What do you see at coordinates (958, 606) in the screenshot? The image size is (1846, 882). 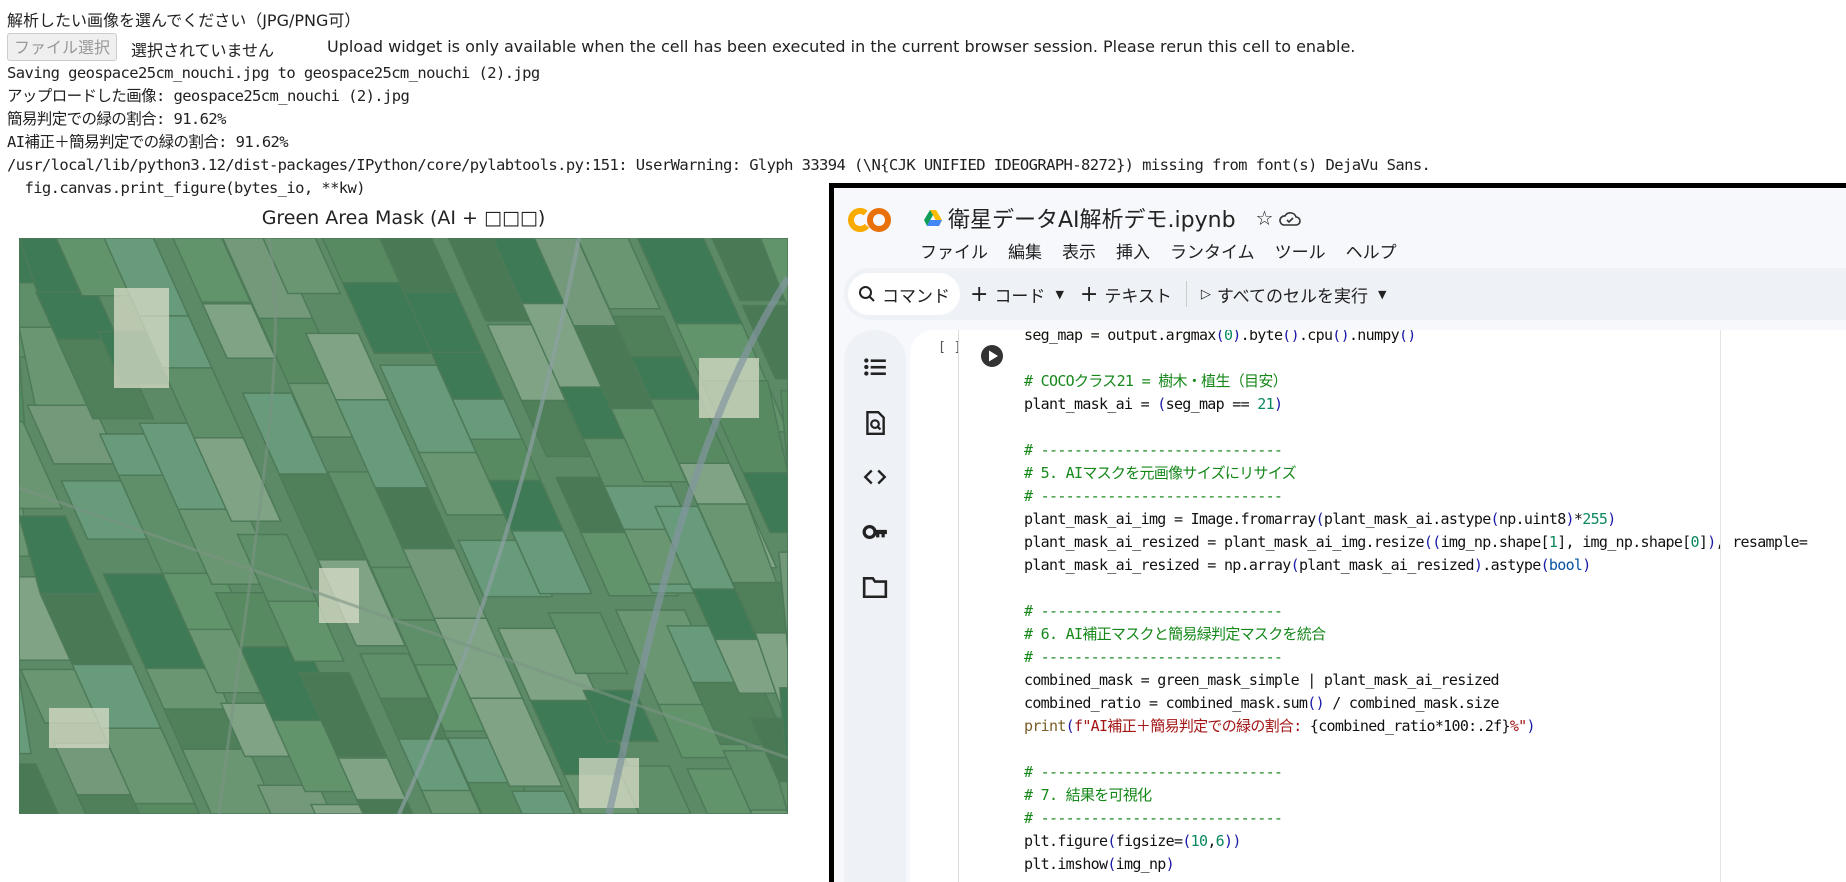 I see `cell-gutter-divider` at bounding box center [958, 606].